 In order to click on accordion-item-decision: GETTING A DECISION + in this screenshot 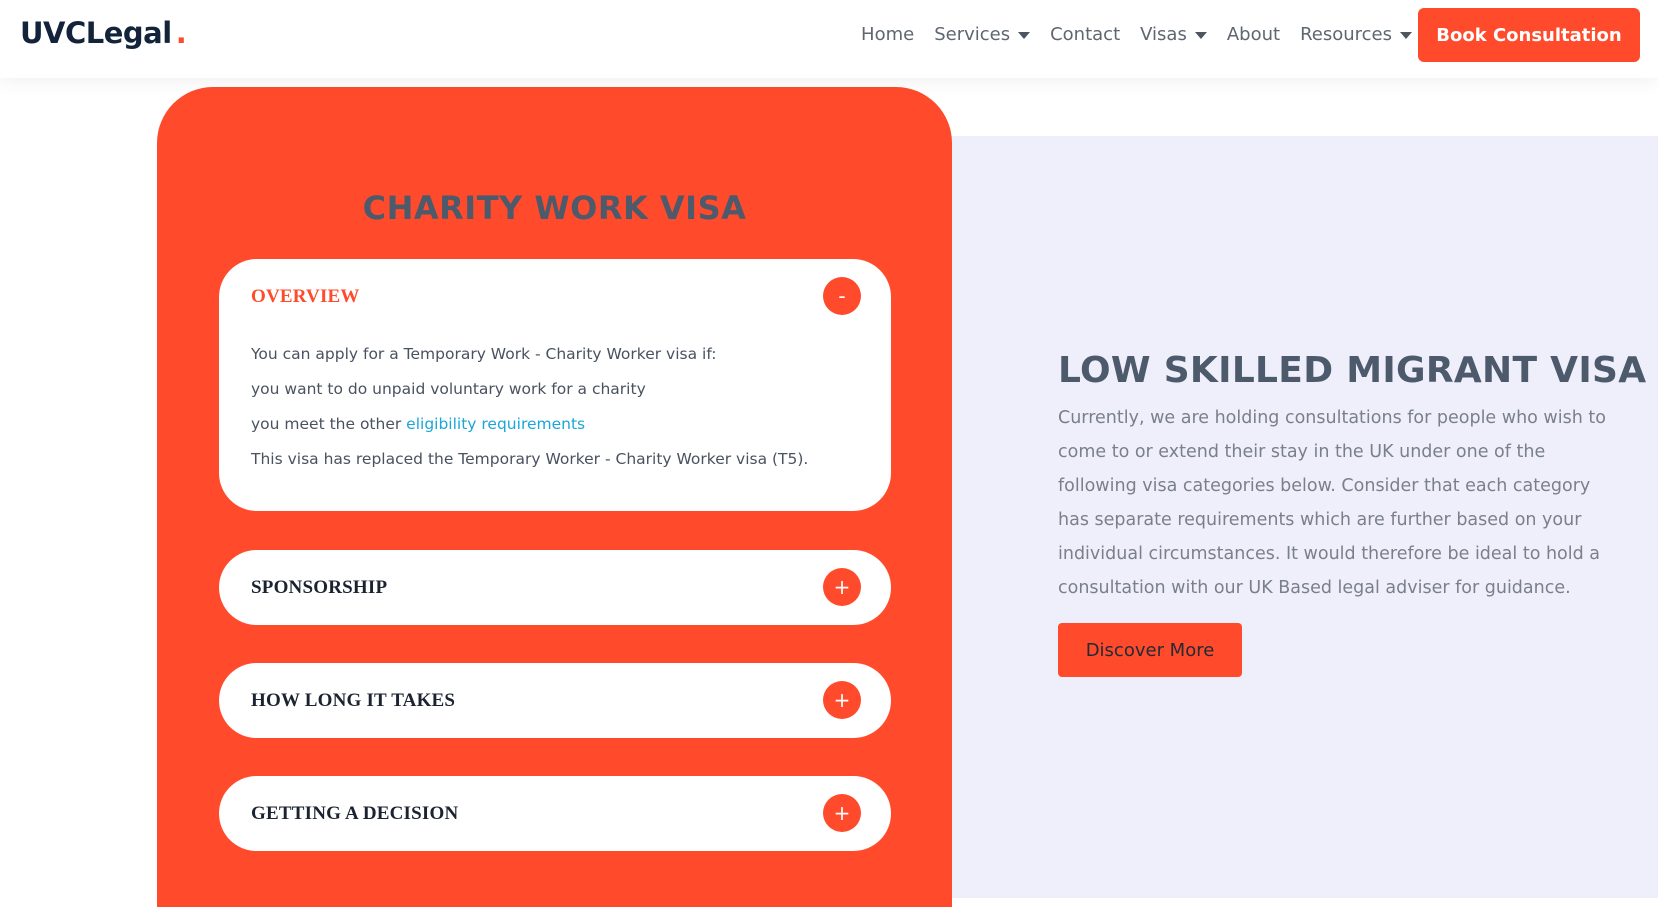, I will do `click(555, 813)`.